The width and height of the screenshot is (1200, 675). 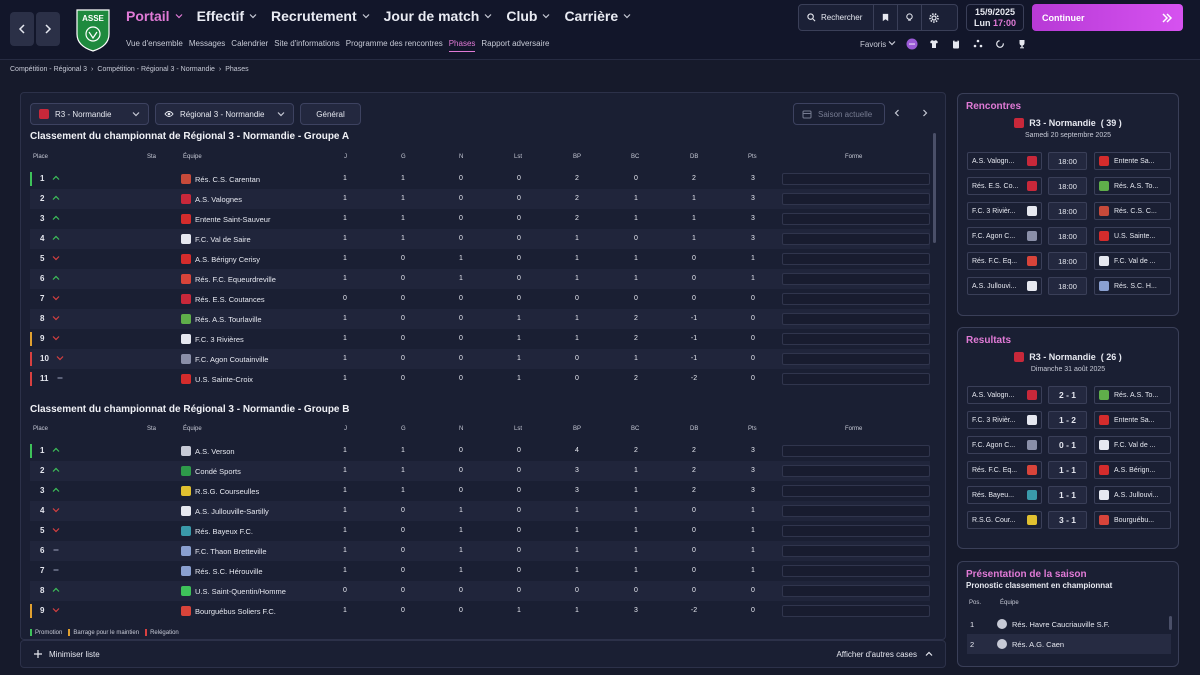 What do you see at coordinates (151, 429) in the screenshot?
I see `col-sta: Sta` at bounding box center [151, 429].